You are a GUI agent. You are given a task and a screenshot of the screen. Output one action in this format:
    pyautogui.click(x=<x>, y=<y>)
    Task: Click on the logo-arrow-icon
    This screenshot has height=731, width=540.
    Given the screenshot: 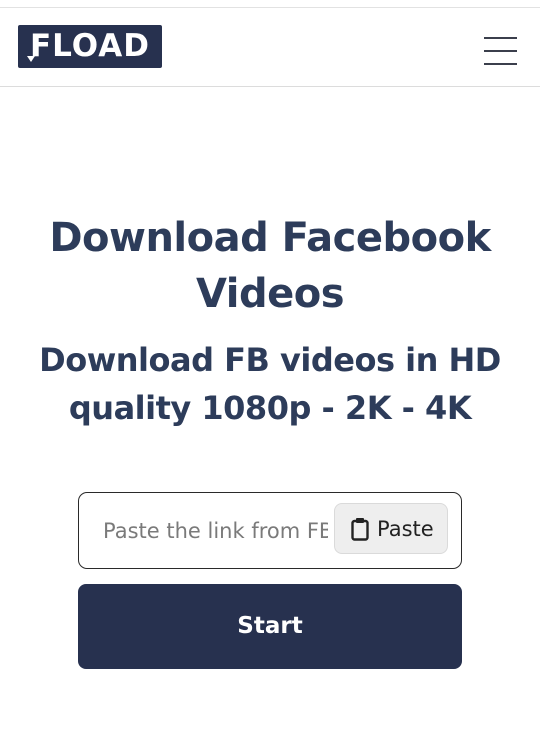 What is the action you would take?
    pyautogui.click(x=31, y=59)
    